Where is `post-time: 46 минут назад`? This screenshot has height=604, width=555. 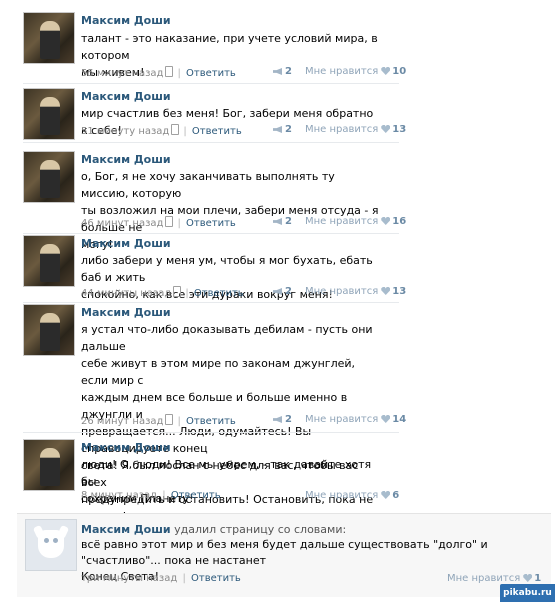
post-time: 46 минут назад is located at coordinates (122, 223).